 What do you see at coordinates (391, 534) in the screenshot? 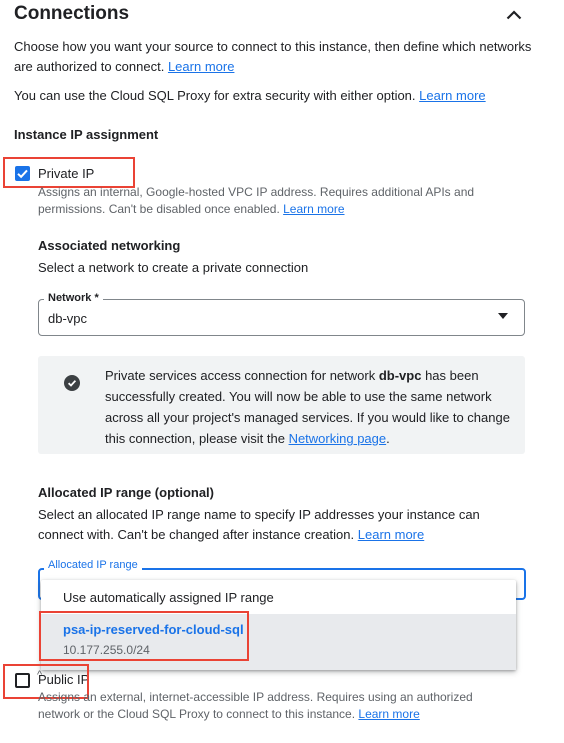
I see `ip-range-learn-more-link: Learn more` at bounding box center [391, 534].